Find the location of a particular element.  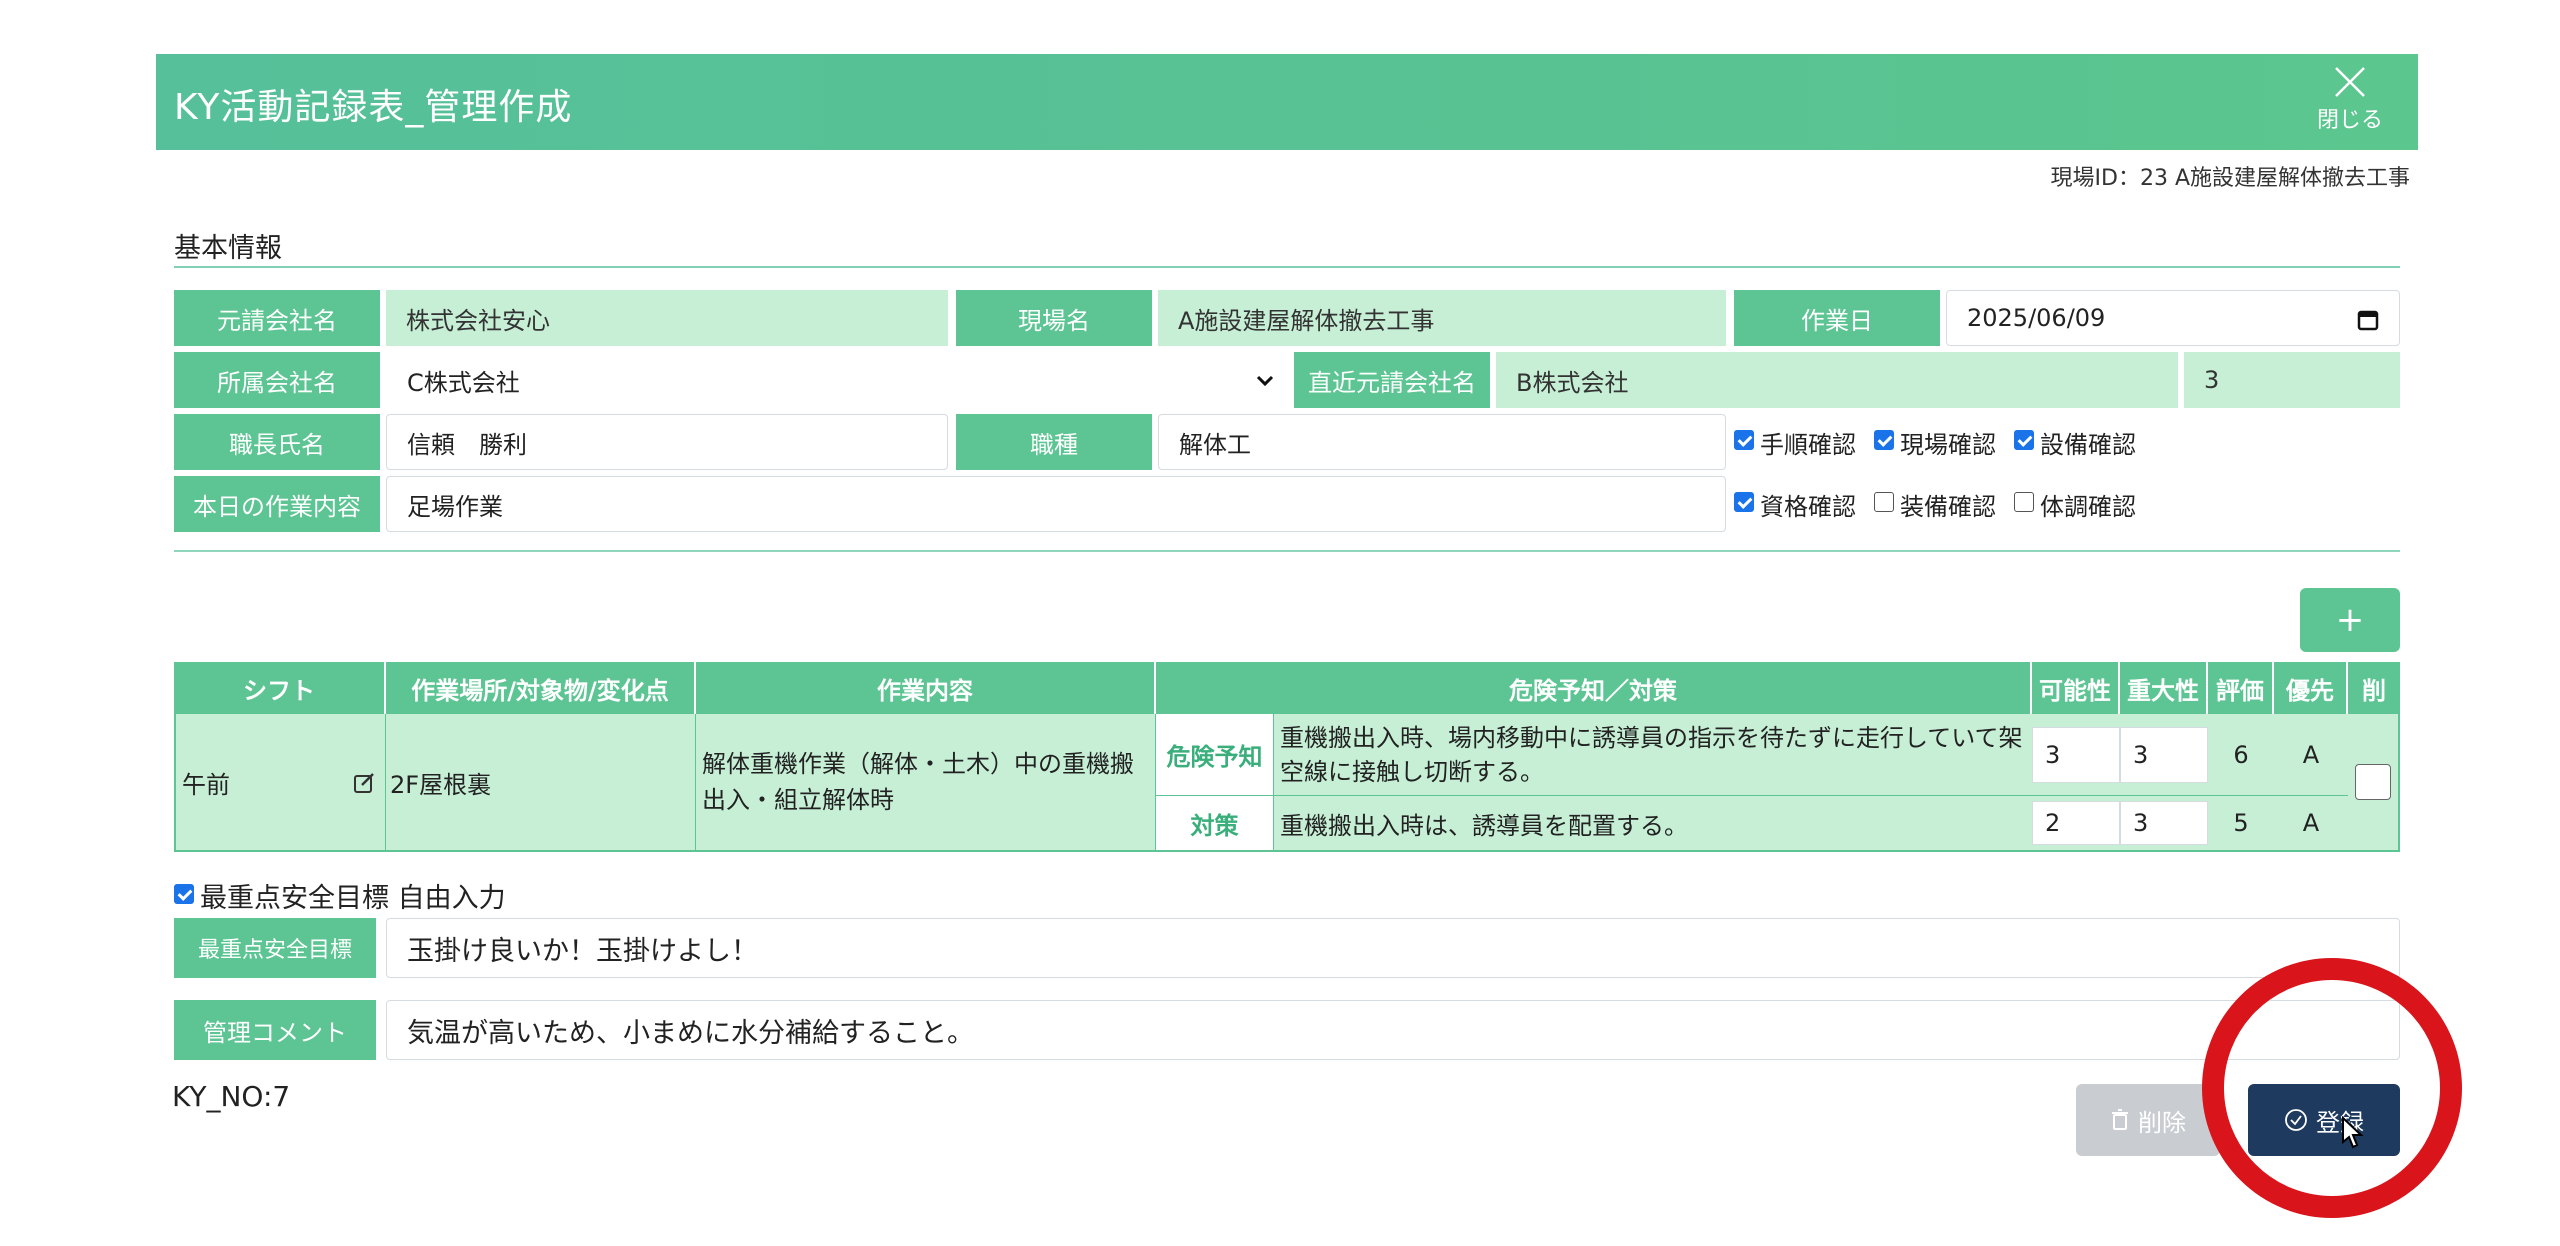

measure-possibility-cell: 2 is located at coordinates (2076, 824).